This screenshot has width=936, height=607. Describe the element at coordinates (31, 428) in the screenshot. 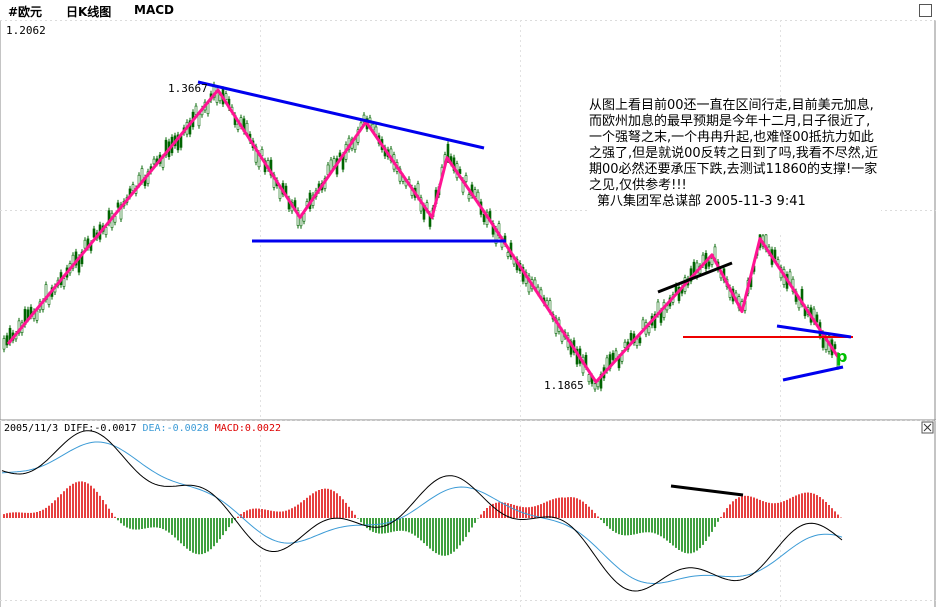

I see `macd-date: 2005/11/3` at that location.